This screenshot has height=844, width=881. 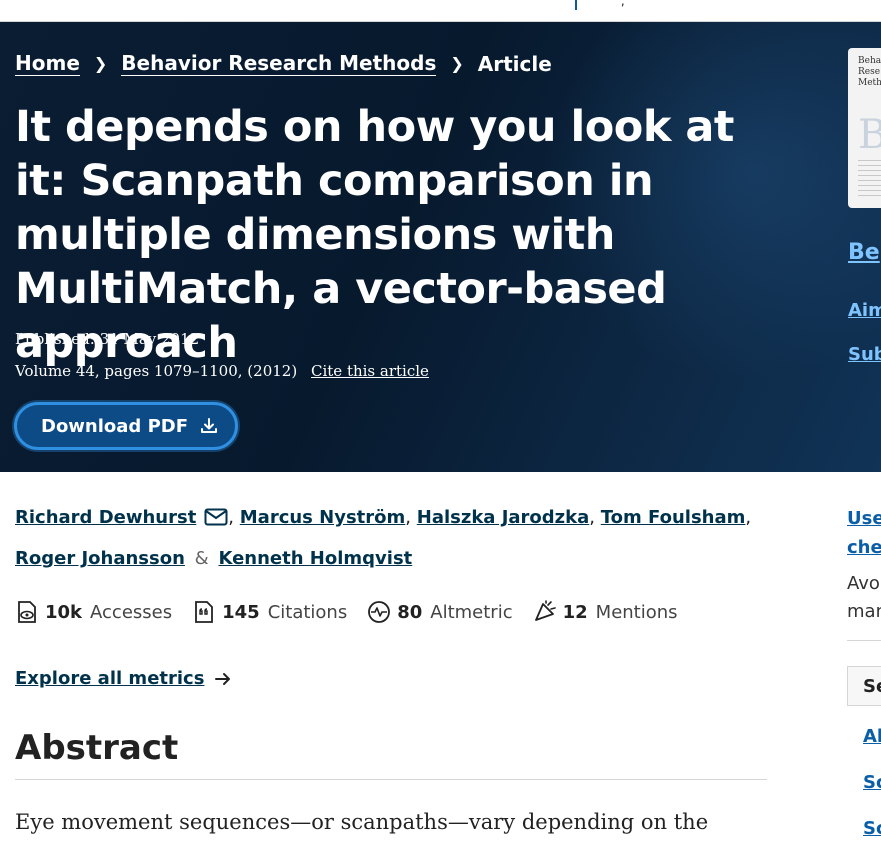 I want to click on accesses-icon, so click(x=27, y=612).